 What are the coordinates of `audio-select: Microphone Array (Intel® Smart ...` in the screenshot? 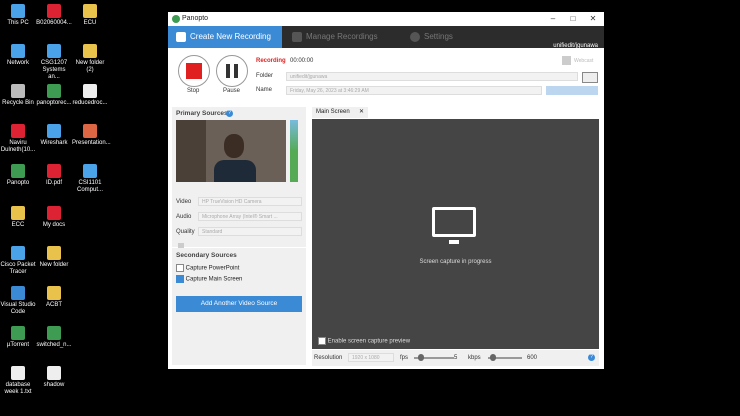 It's located at (250, 216).